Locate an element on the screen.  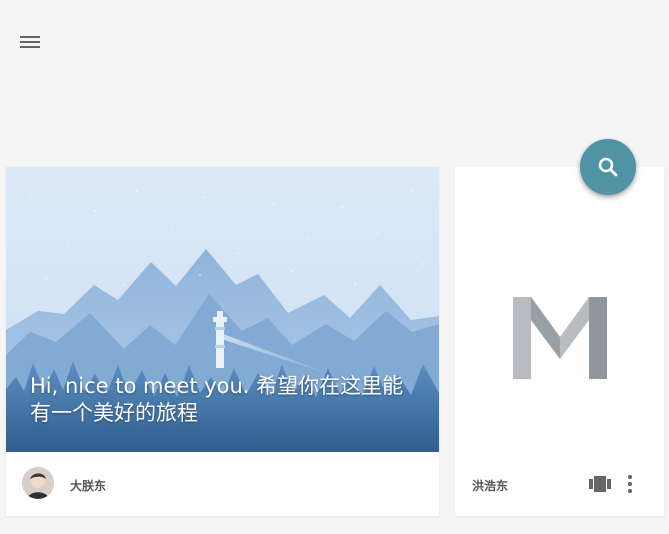
gallery-button is located at coordinates (600, 484).